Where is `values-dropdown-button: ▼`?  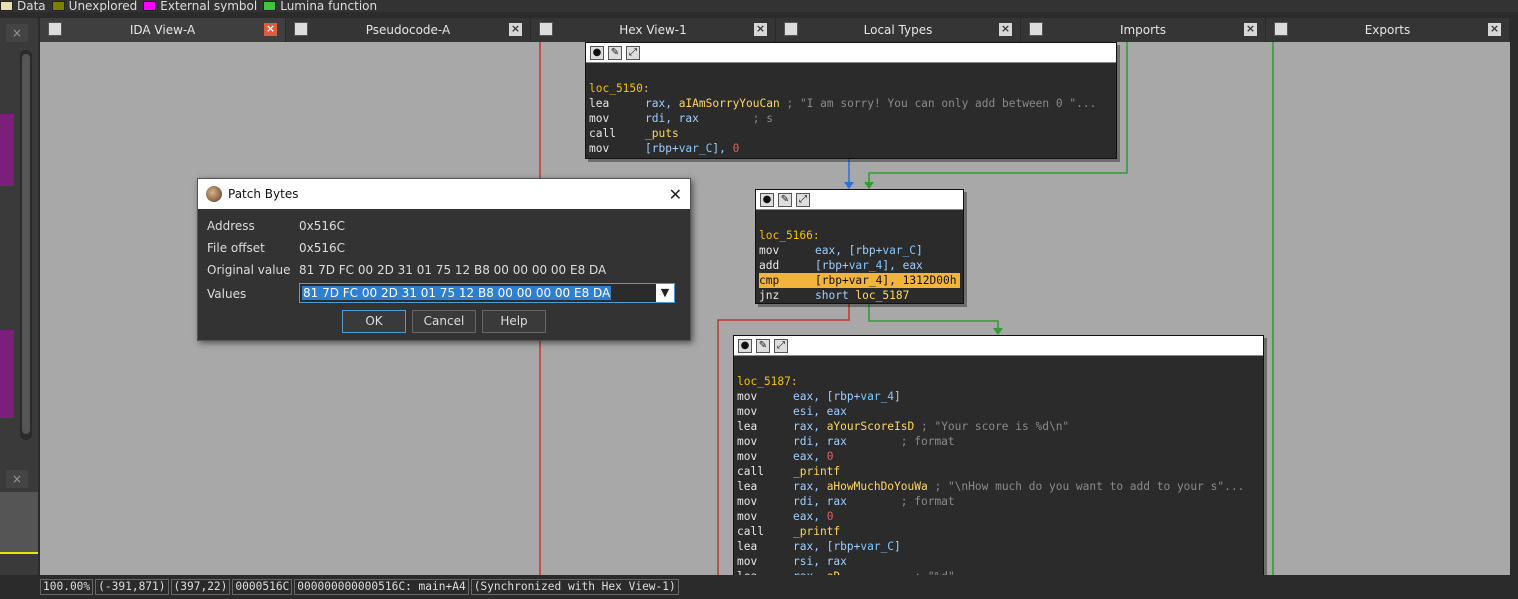 values-dropdown-button: ▼ is located at coordinates (665, 293).